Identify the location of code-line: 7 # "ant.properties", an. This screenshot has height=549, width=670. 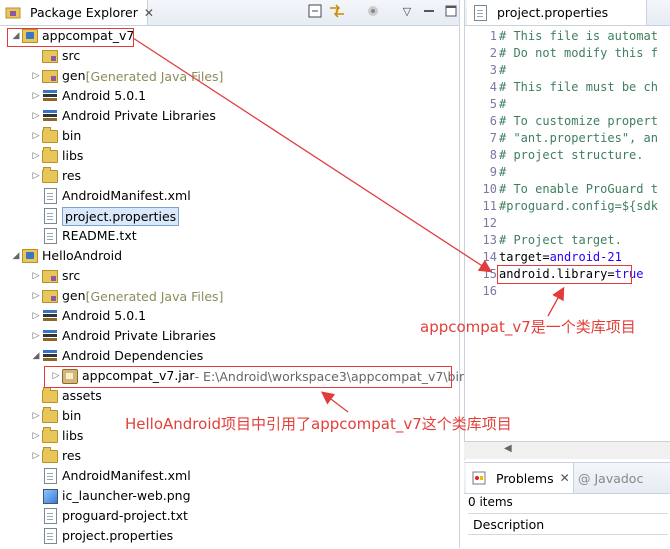
(567, 138).